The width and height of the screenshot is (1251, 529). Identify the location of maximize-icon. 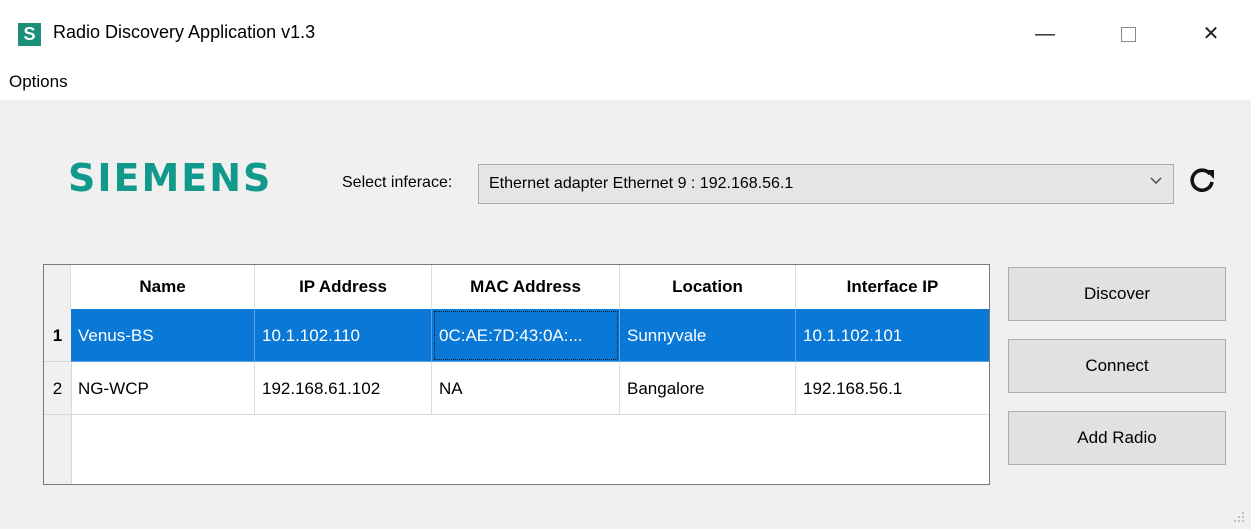
(1128, 35).